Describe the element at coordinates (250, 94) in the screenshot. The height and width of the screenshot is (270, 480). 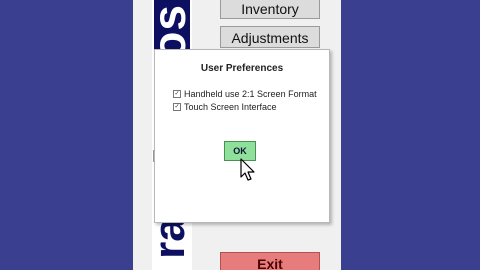
I see `handheld-format-label: Handheld use 2:1 Screen Format` at that location.